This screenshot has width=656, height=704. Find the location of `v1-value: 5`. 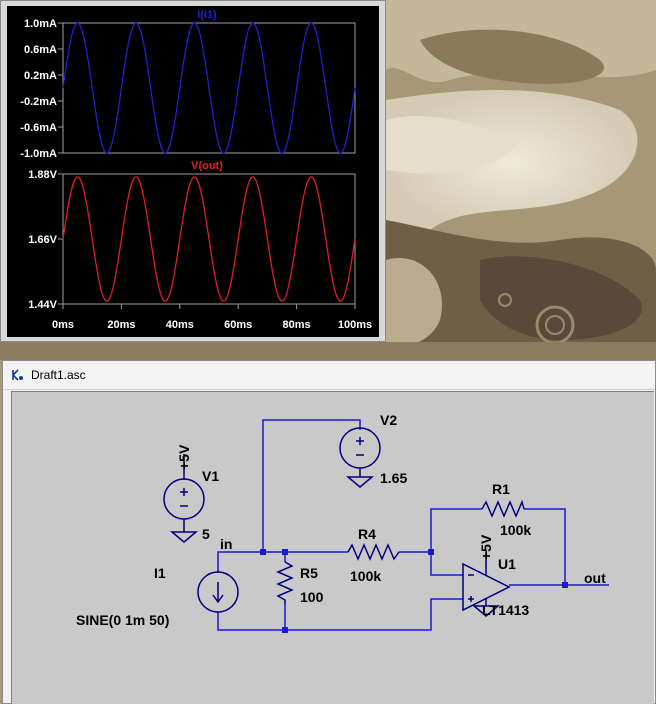

v1-value: 5 is located at coordinates (206, 534).